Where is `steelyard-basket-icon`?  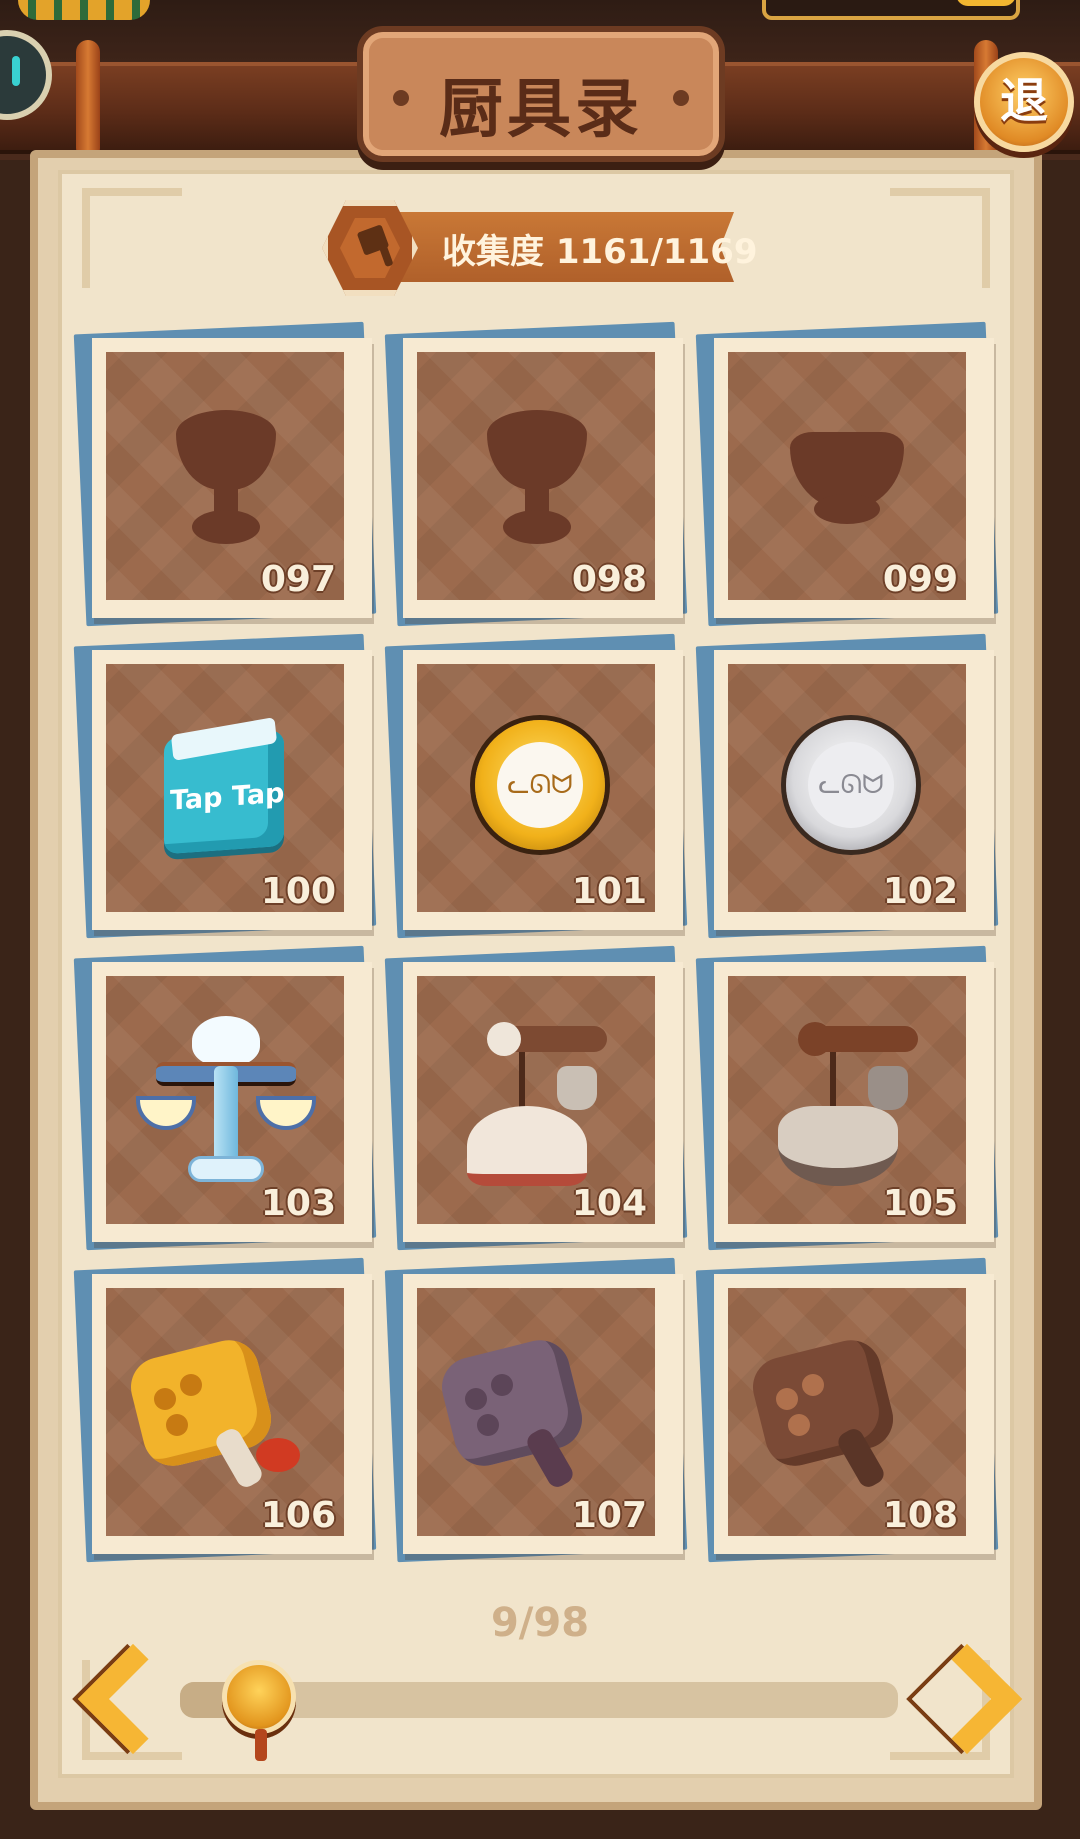
steelyard-basket-icon is located at coordinates (853, 1106).